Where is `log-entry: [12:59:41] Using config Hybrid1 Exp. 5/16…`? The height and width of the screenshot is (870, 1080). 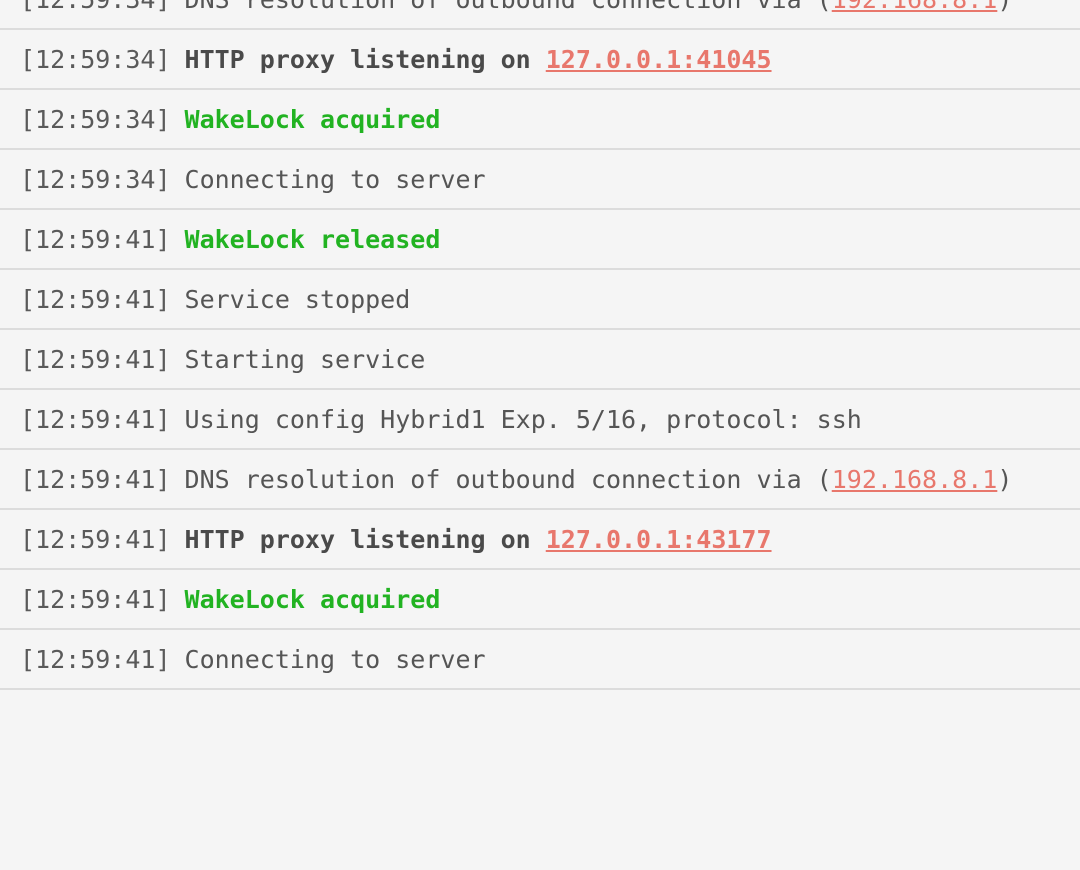 log-entry: [12:59:41] Using config Hybrid1 Exp. 5/16… is located at coordinates (540, 420).